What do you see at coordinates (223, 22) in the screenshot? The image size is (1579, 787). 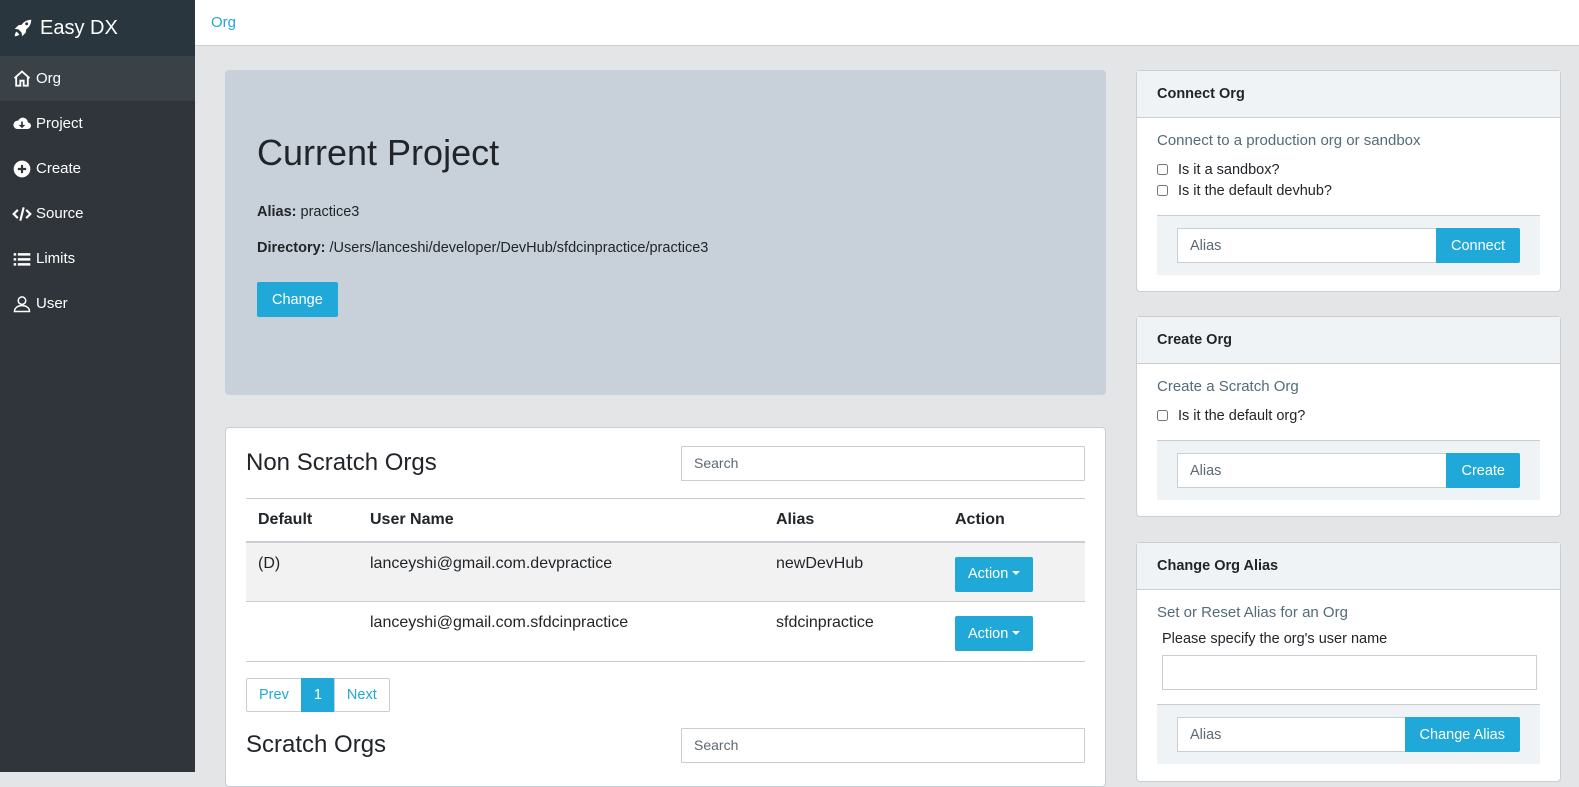 I see `breadcrumb: Org` at bounding box center [223, 22].